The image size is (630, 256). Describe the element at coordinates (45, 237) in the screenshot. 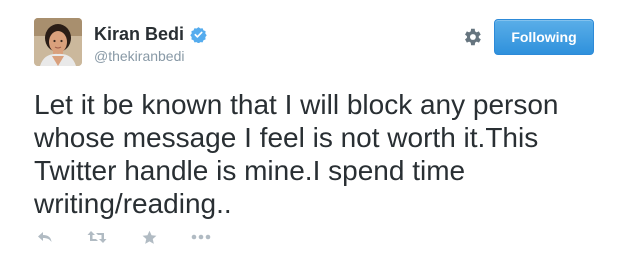

I see `reply-icon` at that location.